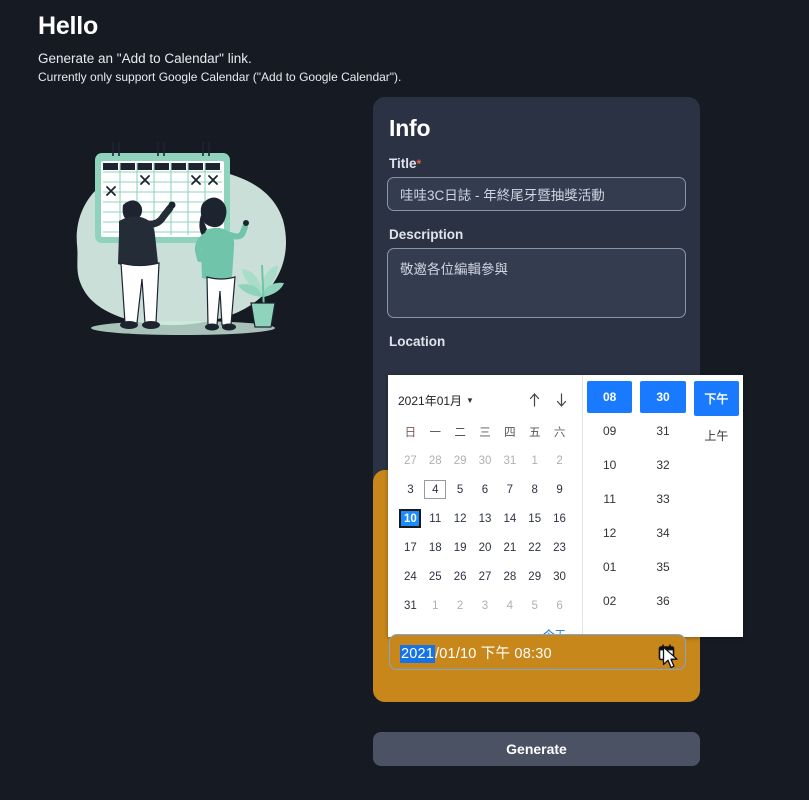  I want to click on calendar-day-value: 19, so click(460, 547).